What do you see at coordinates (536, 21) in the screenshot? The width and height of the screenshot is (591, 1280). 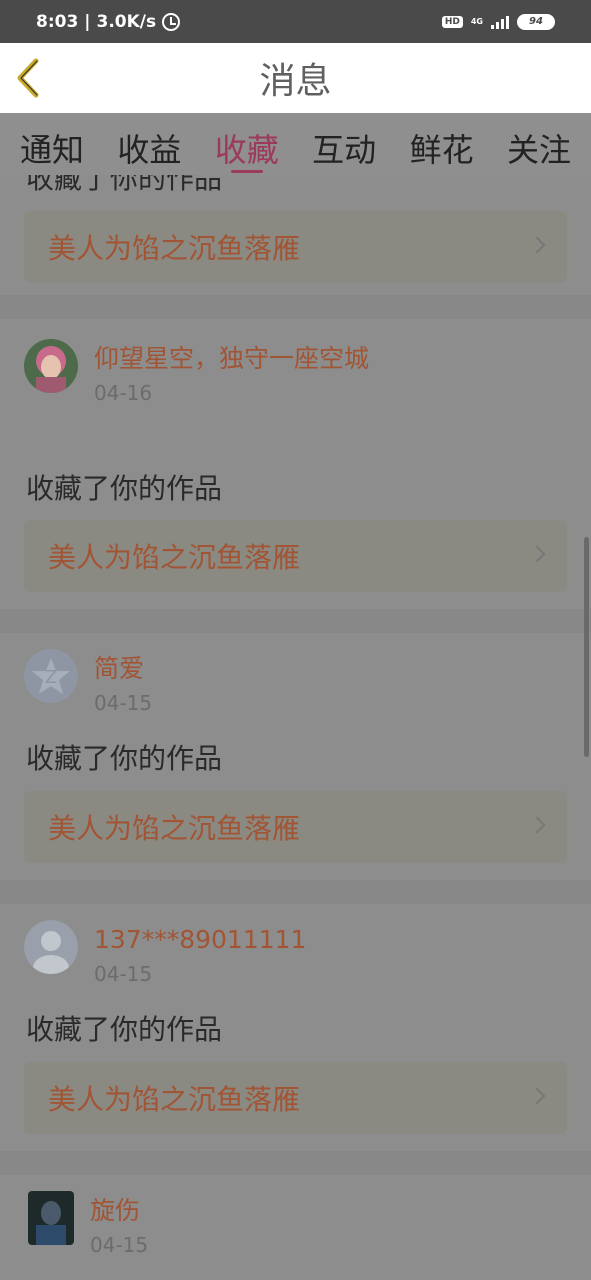 I see `battery-icon: 94` at bounding box center [536, 21].